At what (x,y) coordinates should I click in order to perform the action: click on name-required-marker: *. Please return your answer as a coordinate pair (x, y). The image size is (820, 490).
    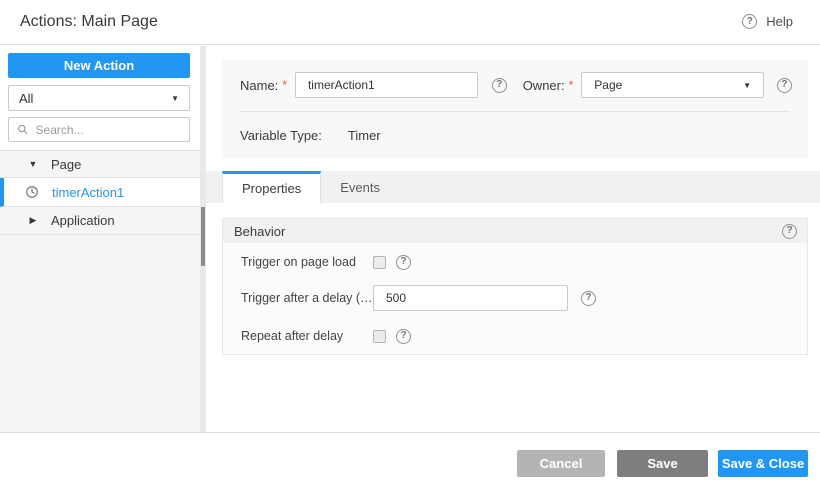
    Looking at the image, I should click on (284, 85).